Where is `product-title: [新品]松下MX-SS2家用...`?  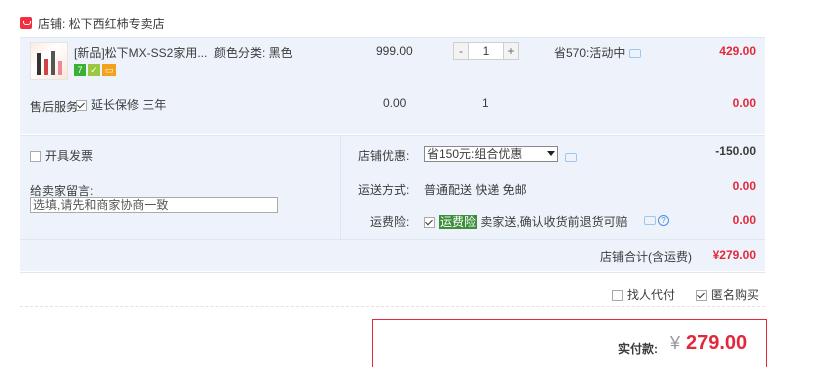
product-title: [新品]松下MX-SS2家用... is located at coordinates (140, 52).